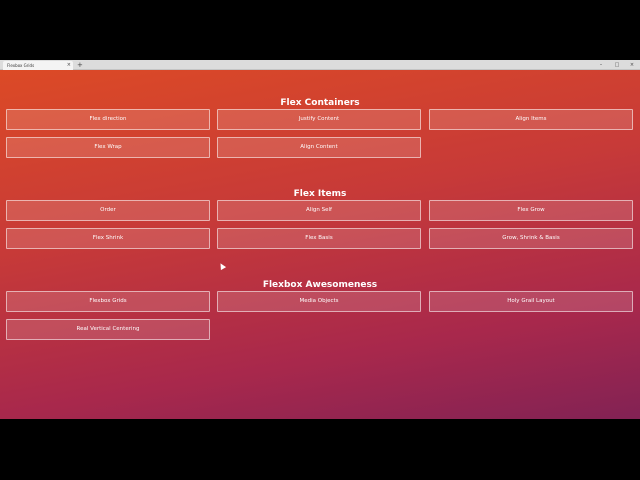  I want to click on tab-close-icon: ×, so click(69, 65).